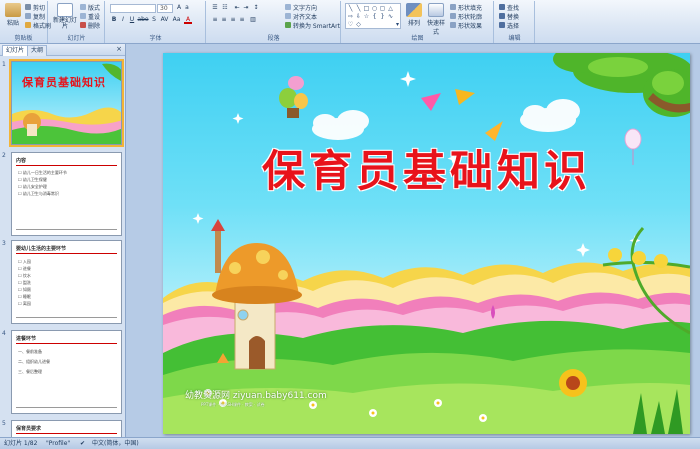 Image resolution: width=700 pixels, height=449 pixels. I want to click on drawing-group-label: 绘图, so click(417, 38).